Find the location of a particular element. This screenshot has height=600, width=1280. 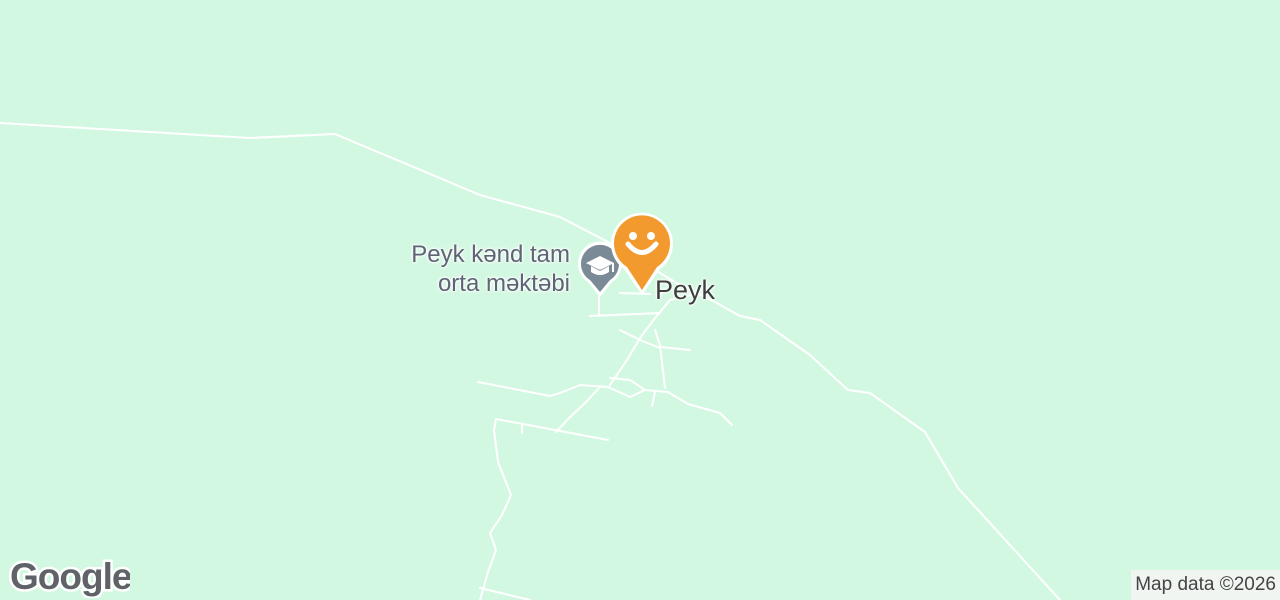

school-label-line2: orta məktəbi is located at coordinates (503, 283).